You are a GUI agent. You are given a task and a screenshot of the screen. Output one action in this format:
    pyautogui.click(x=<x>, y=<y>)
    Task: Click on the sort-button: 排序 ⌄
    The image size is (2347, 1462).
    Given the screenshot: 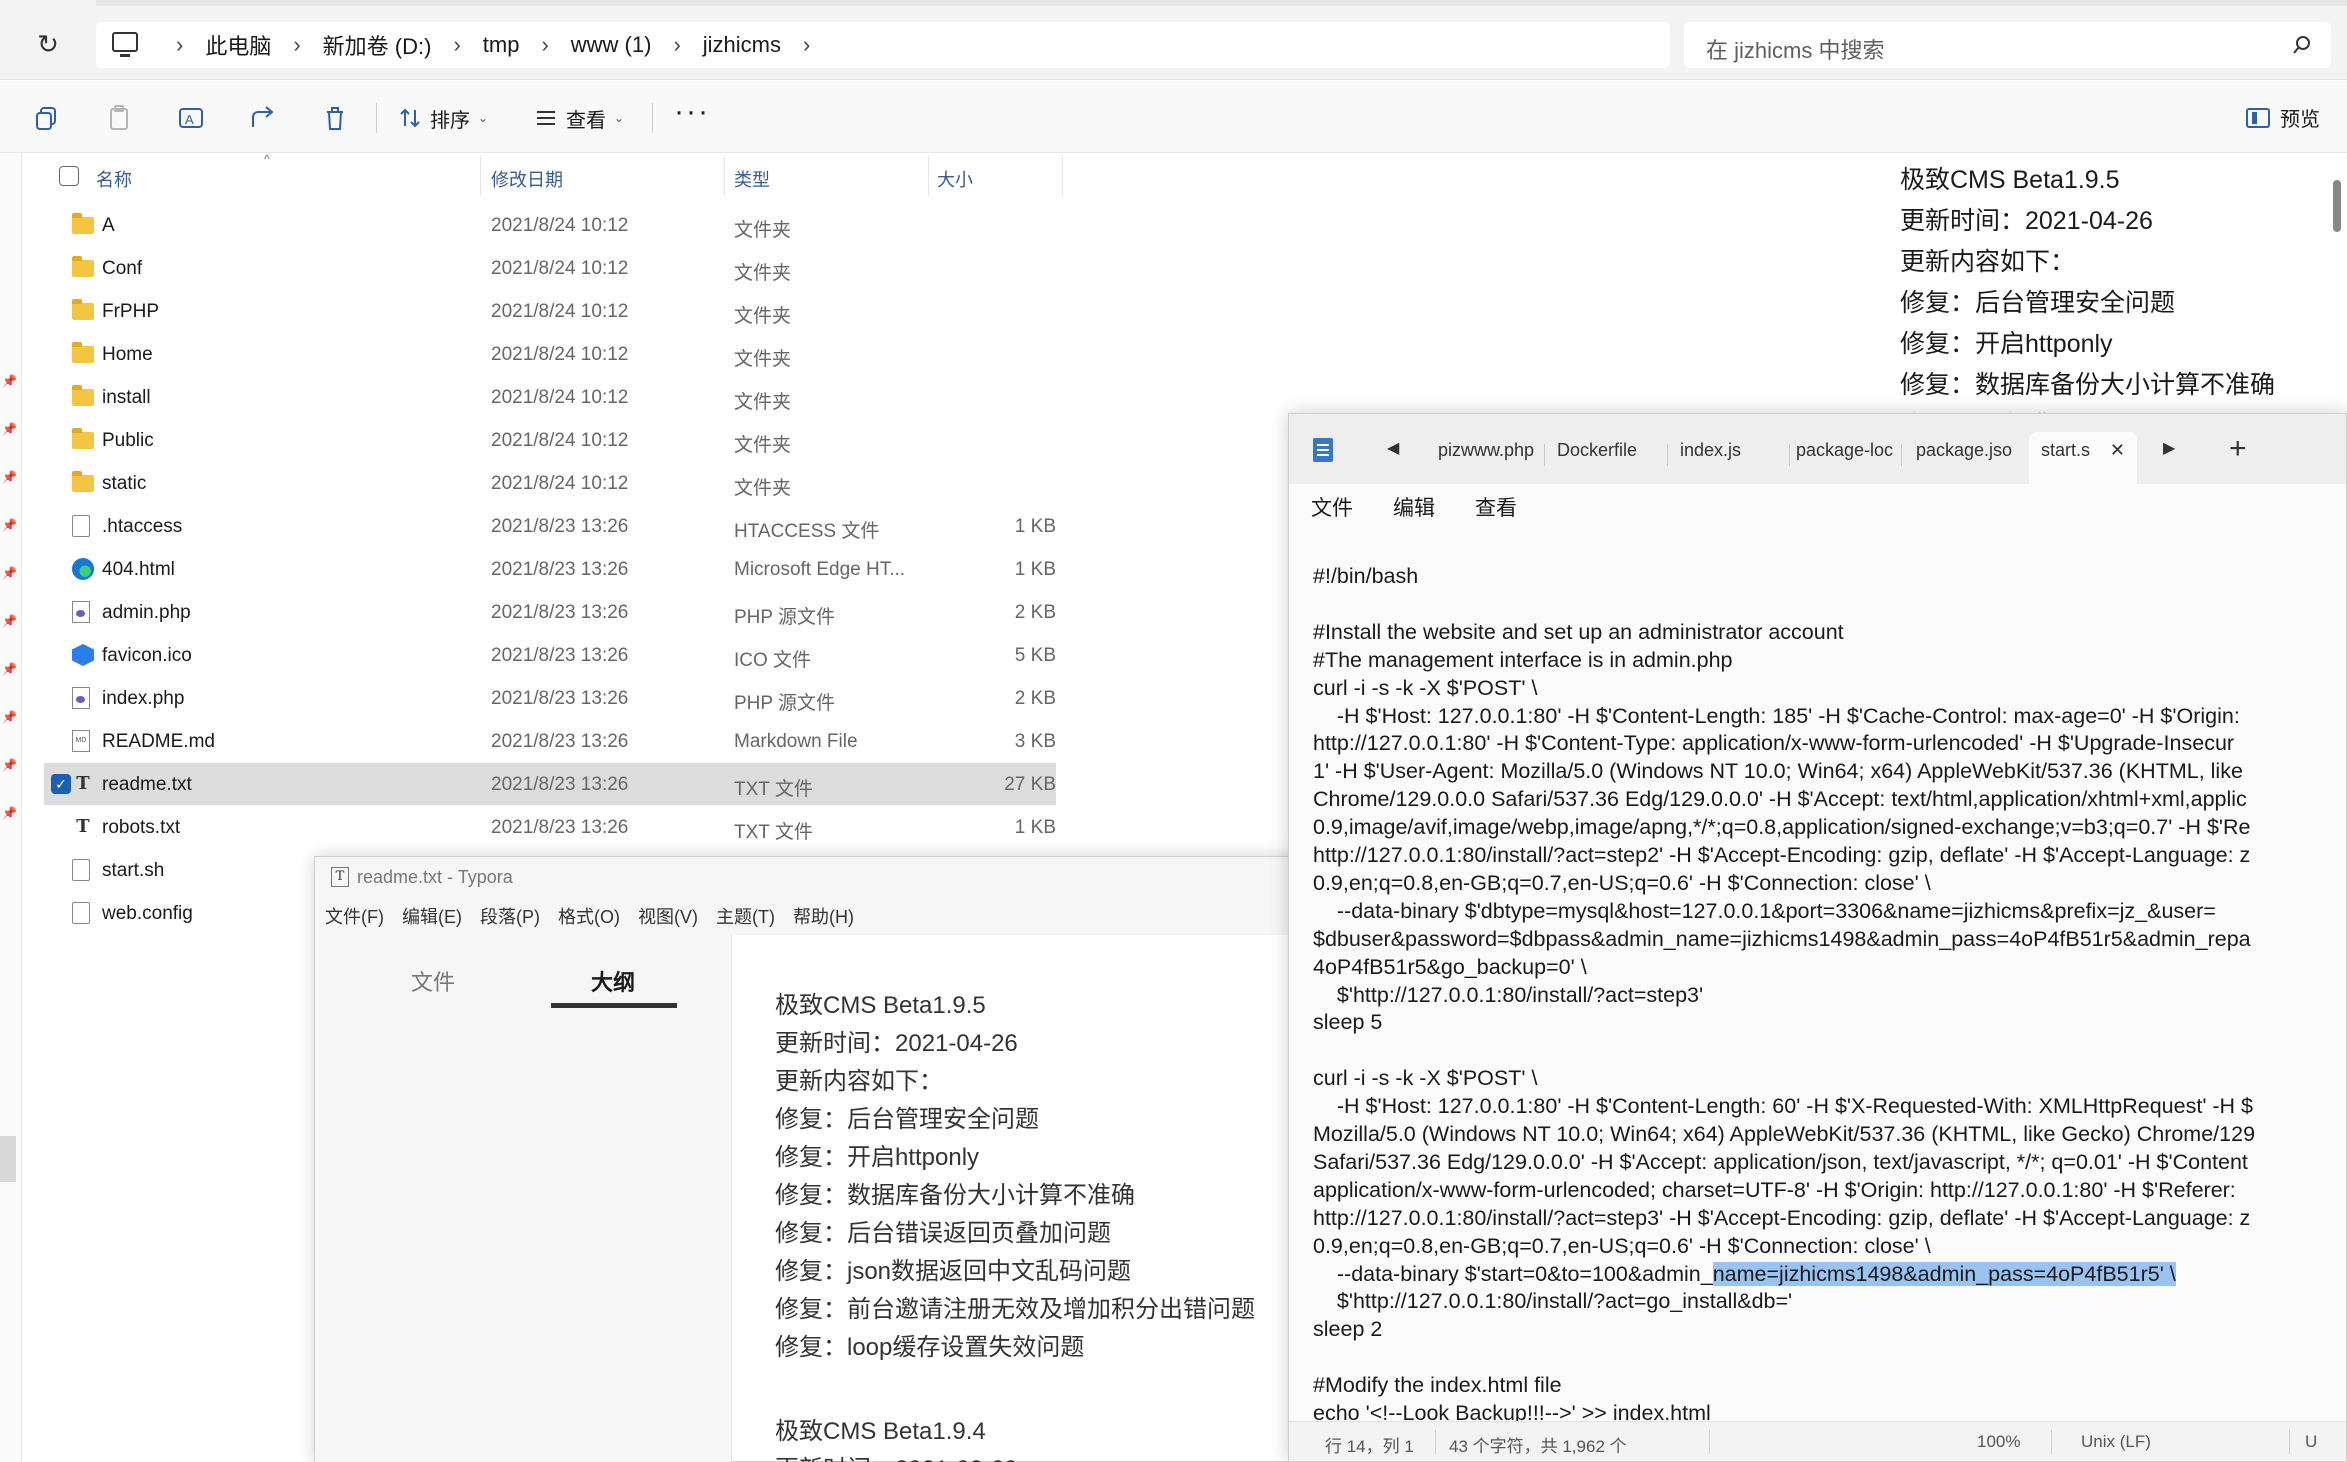 What is the action you would take?
    pyautogui.click(x=443, y=118)
    